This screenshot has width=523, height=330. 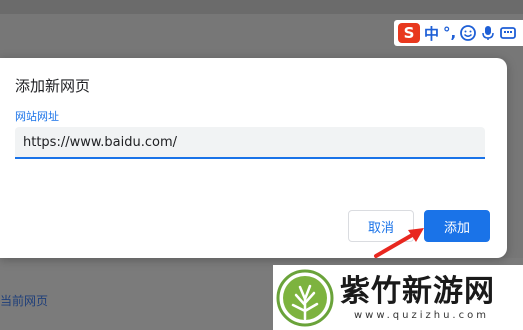 What do you see at coordinates (409, 33) in the screenshot?
I see `sogou-logo-icon: S` at bounding box center [409, 33].